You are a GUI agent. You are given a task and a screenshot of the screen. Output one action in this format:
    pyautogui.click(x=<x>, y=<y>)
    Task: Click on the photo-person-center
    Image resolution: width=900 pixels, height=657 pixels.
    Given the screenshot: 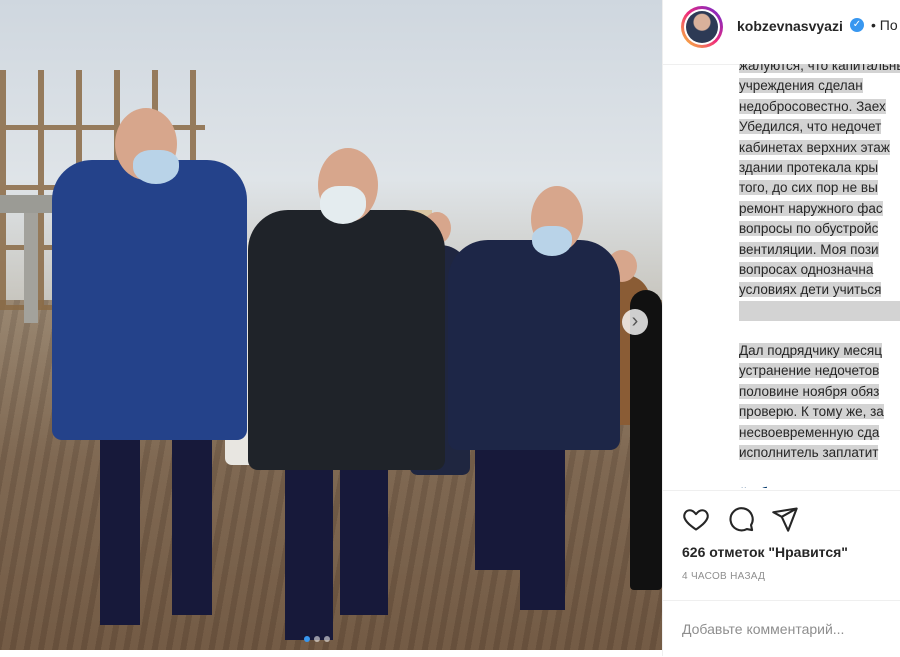 What is the action you would take?
    pyautogui.click(x=346, y=340)
    